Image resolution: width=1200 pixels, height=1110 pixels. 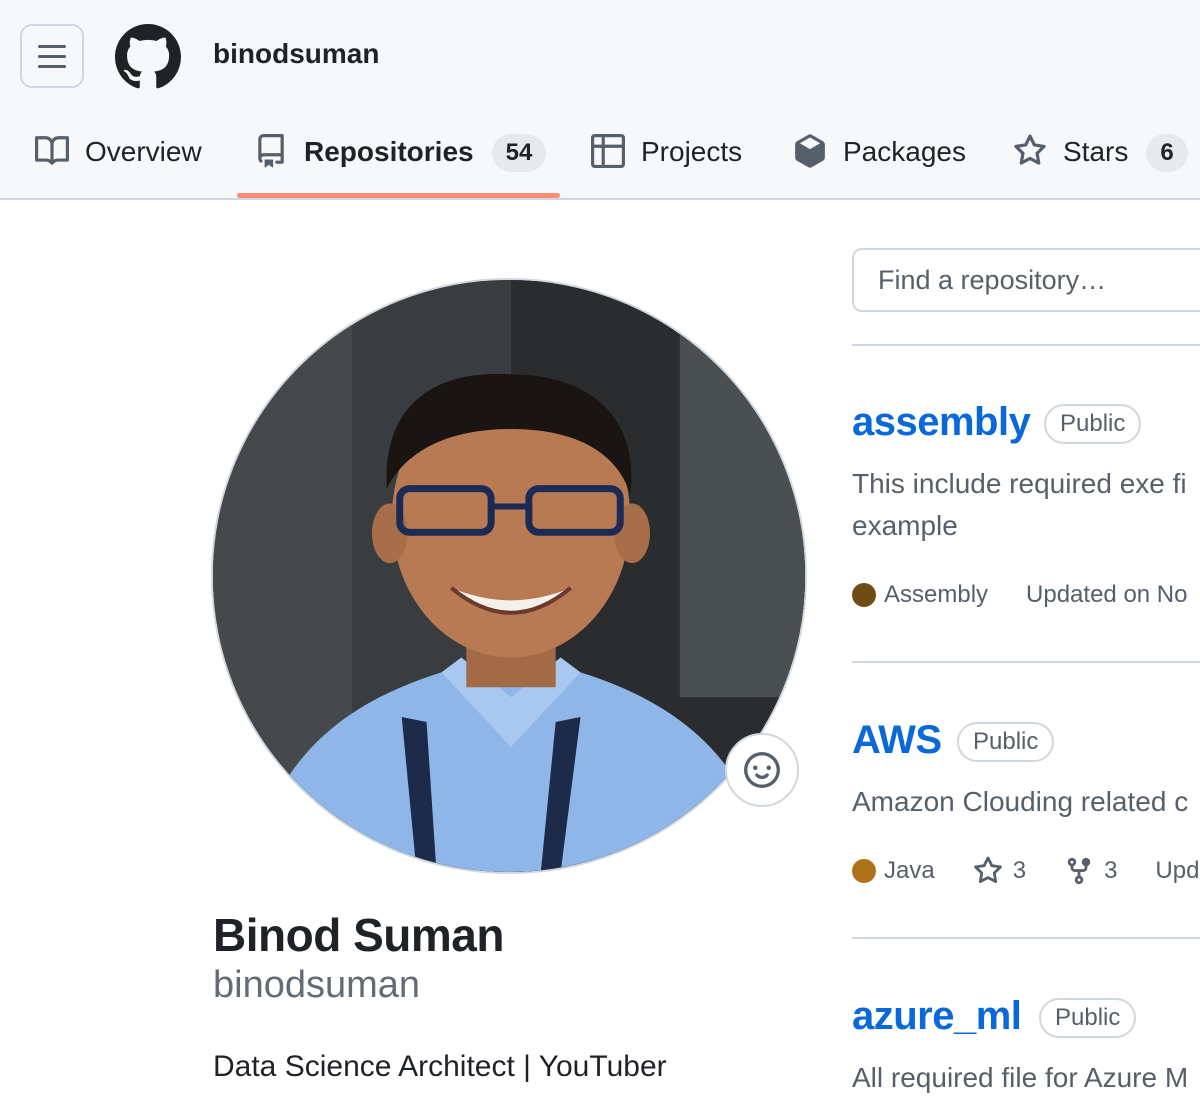 I want to click on repo-description-line: Amazon Clouding related c, so click(x=1020, y=801).